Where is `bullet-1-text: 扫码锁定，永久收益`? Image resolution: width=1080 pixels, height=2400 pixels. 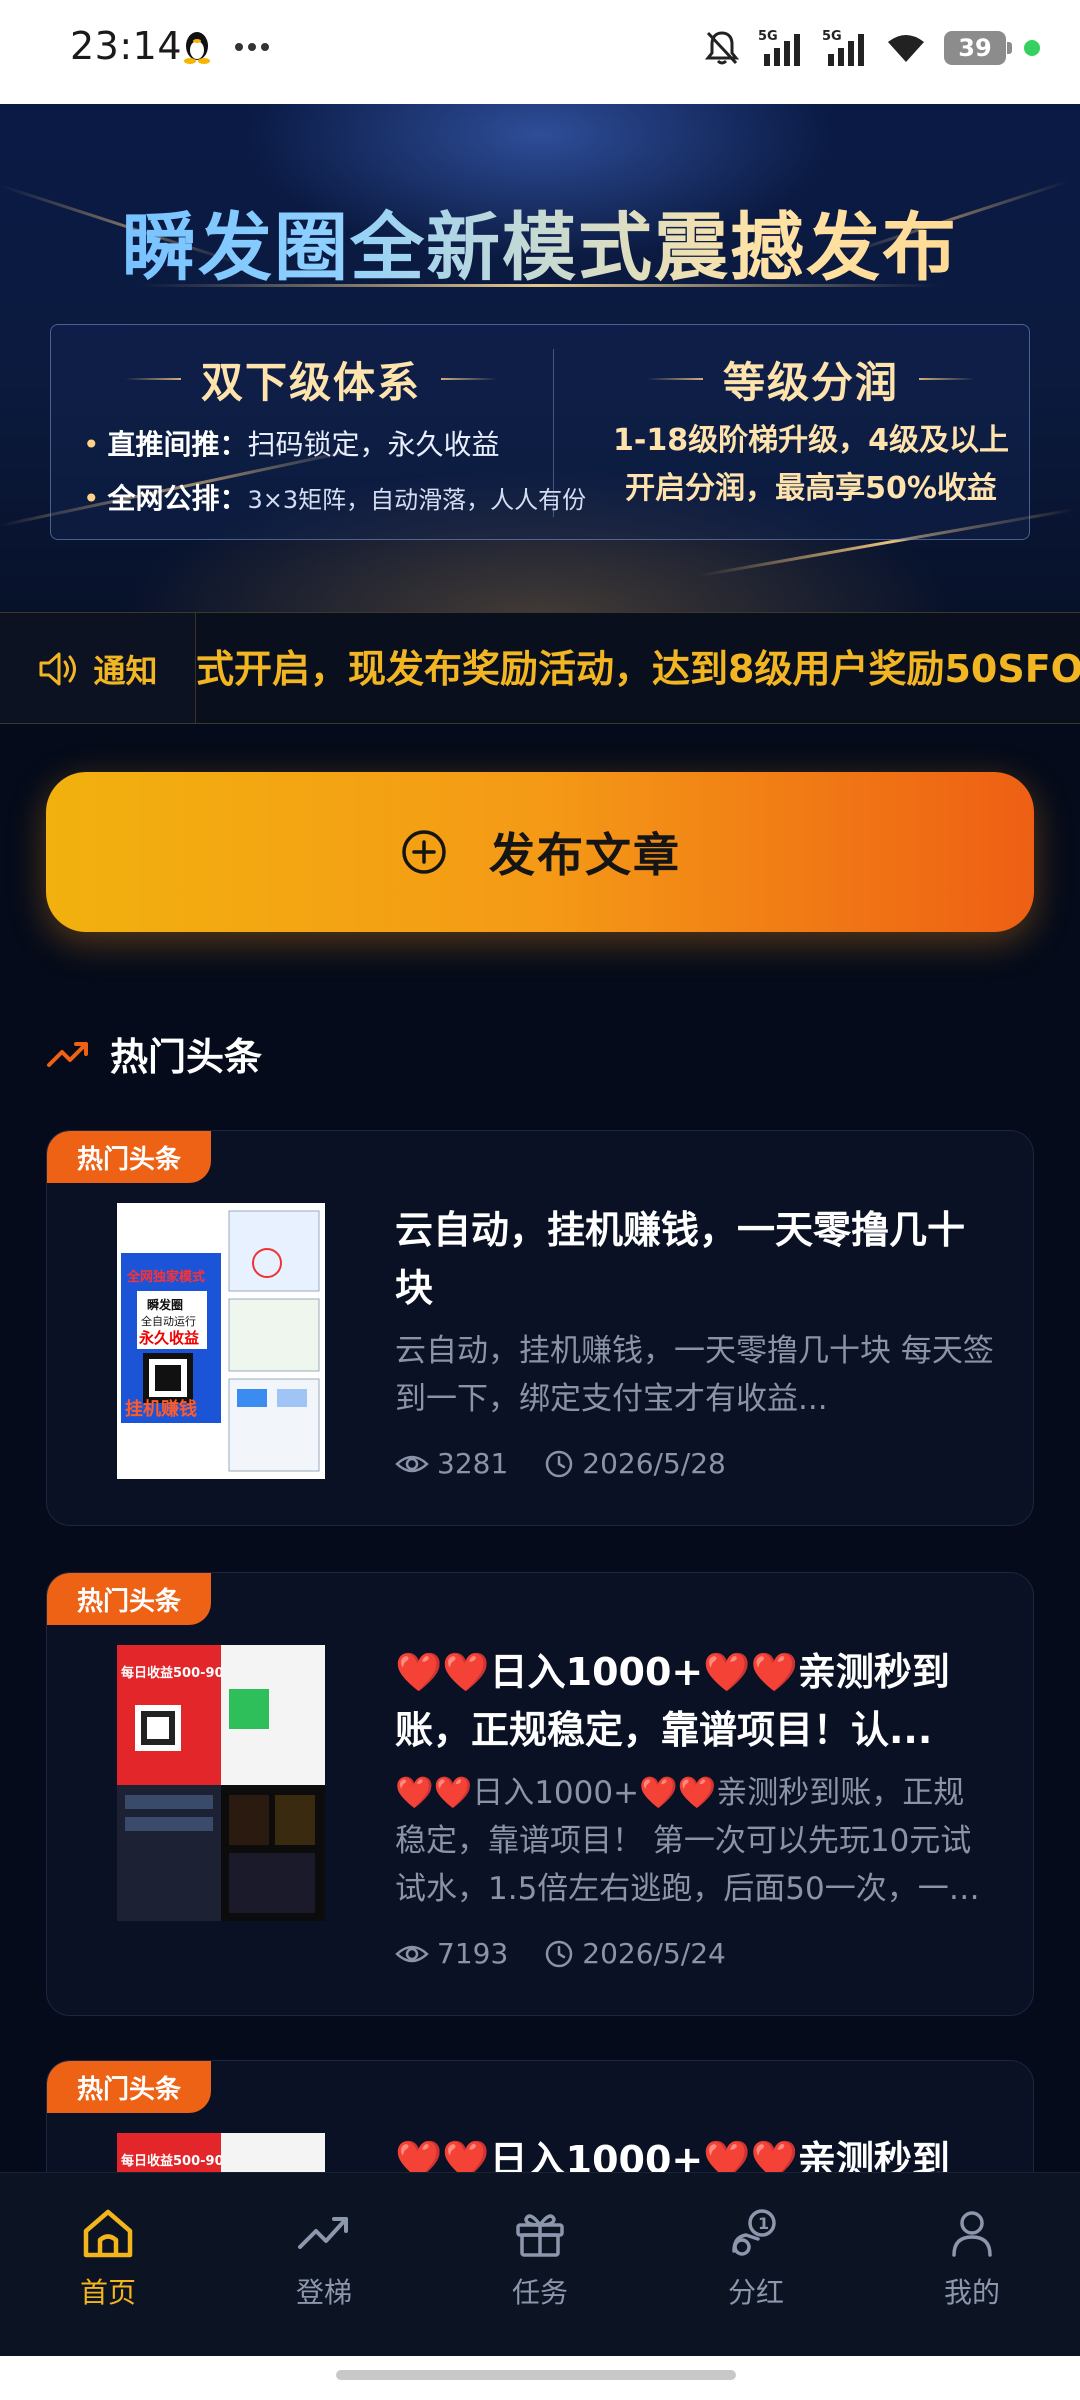 bullet-1-text: 扫码锁定，永久收益 is located at coordinates (373, 444).